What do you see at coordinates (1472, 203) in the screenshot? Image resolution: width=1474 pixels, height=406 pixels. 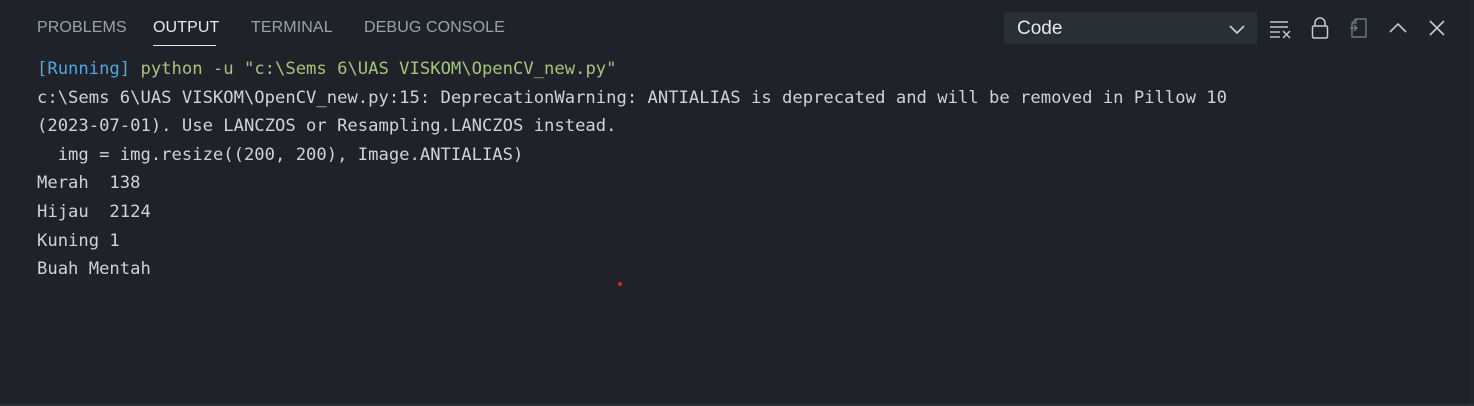 I see `vertical-scrollbar` at bounding box center [1472, 203].